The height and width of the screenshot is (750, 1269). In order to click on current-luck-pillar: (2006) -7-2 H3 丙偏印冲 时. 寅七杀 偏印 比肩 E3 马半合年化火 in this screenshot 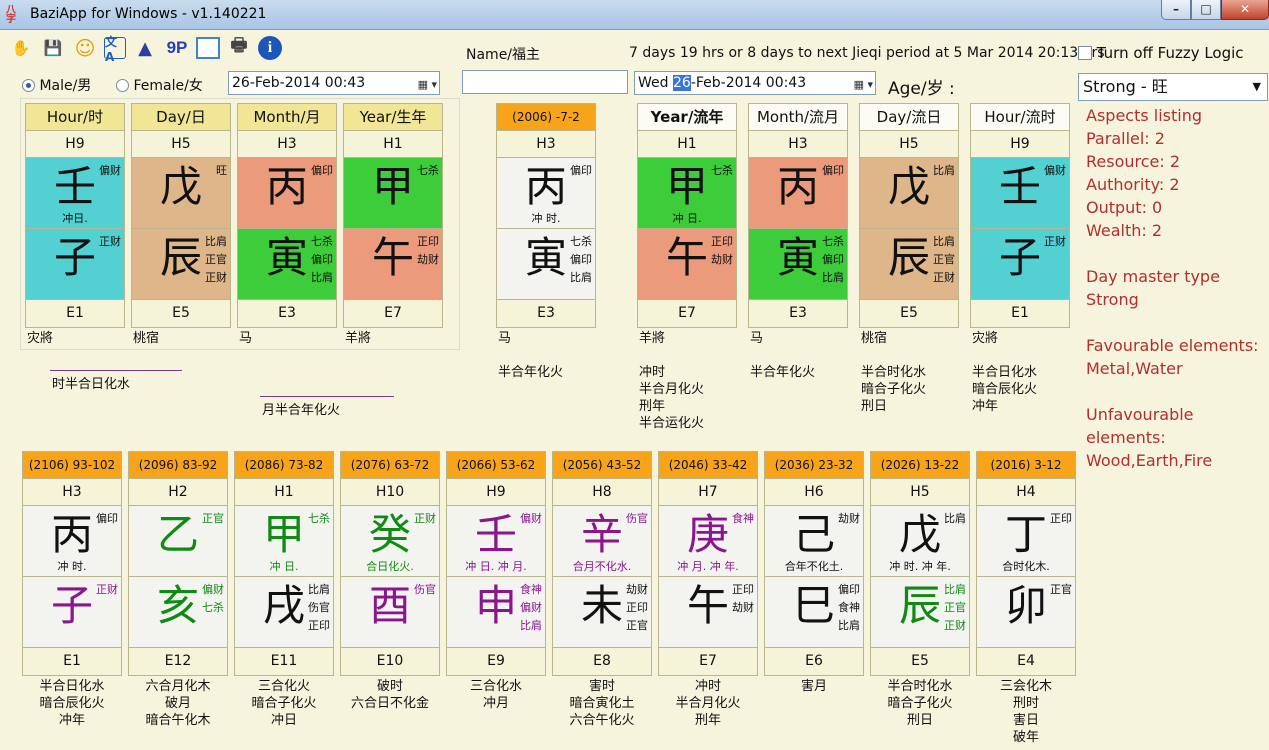, I will do `click(546, 242)`.